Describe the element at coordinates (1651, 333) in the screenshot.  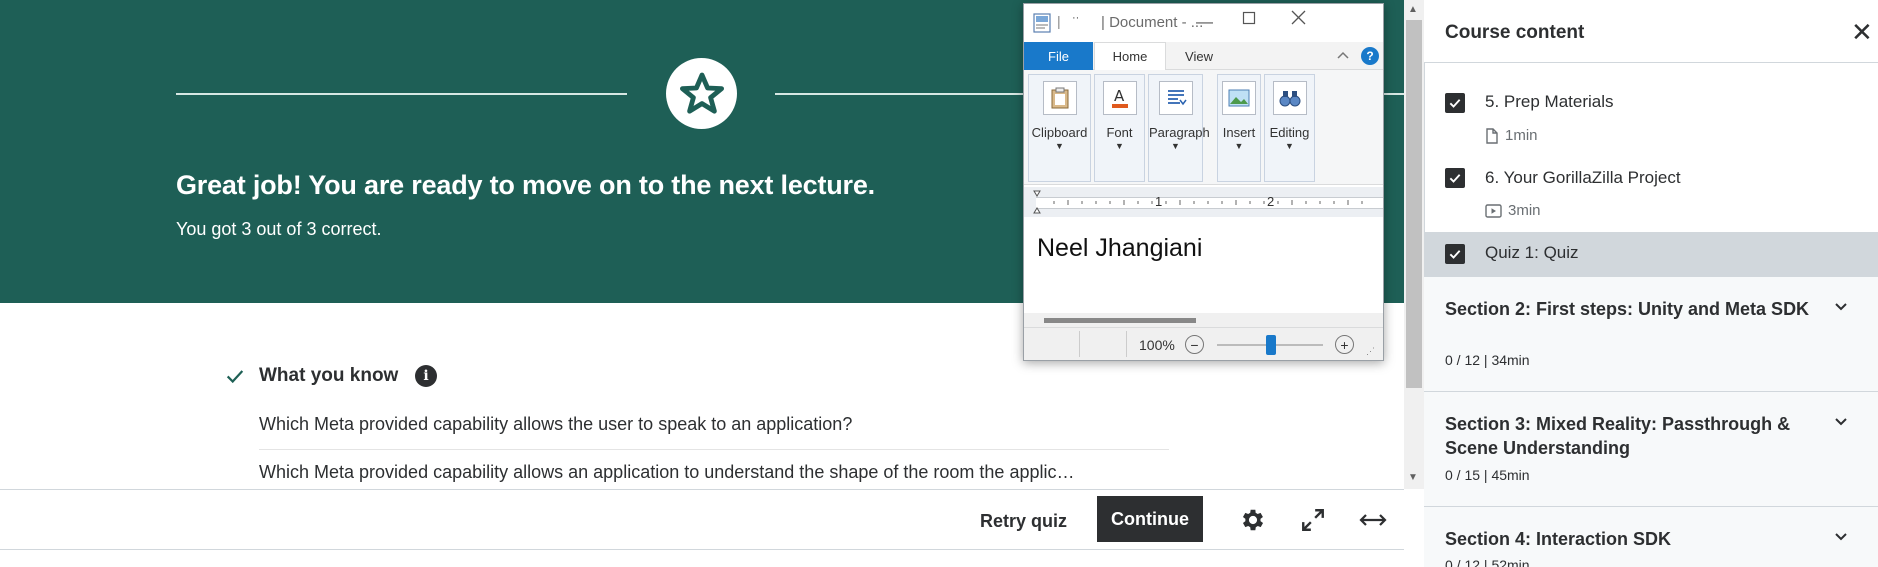
I see `section-item` at that location.